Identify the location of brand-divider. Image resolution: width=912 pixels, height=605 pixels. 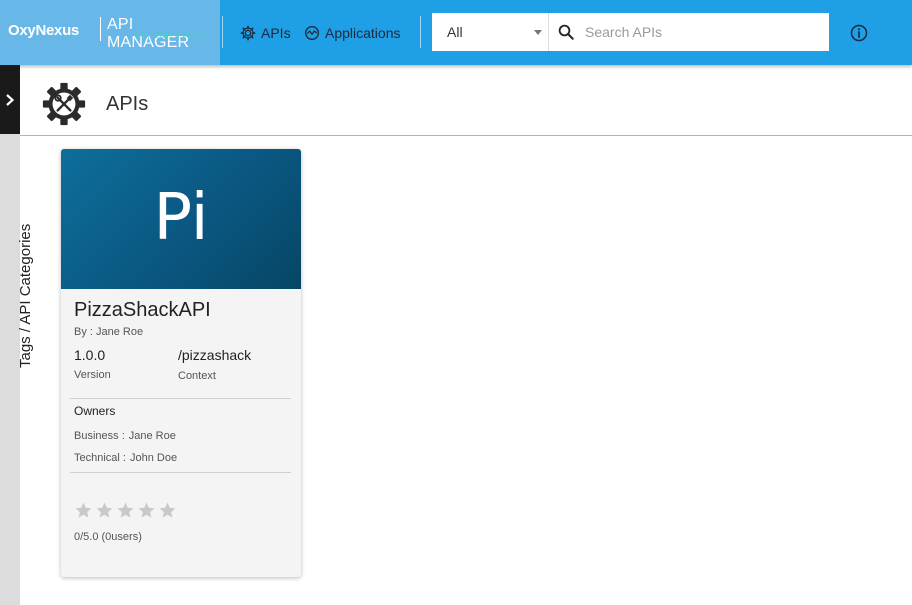
(100, 29).